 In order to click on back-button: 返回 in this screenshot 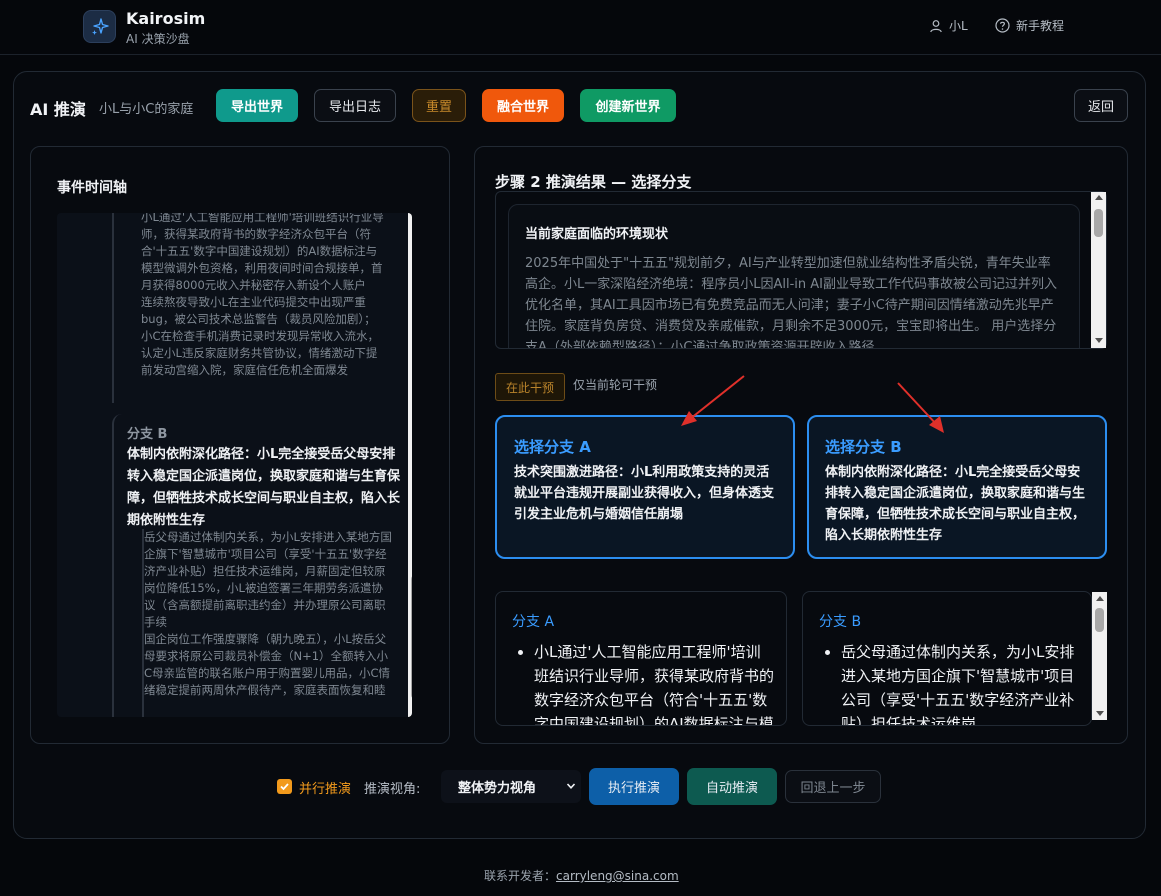, I will do `click(1101, 105)`.